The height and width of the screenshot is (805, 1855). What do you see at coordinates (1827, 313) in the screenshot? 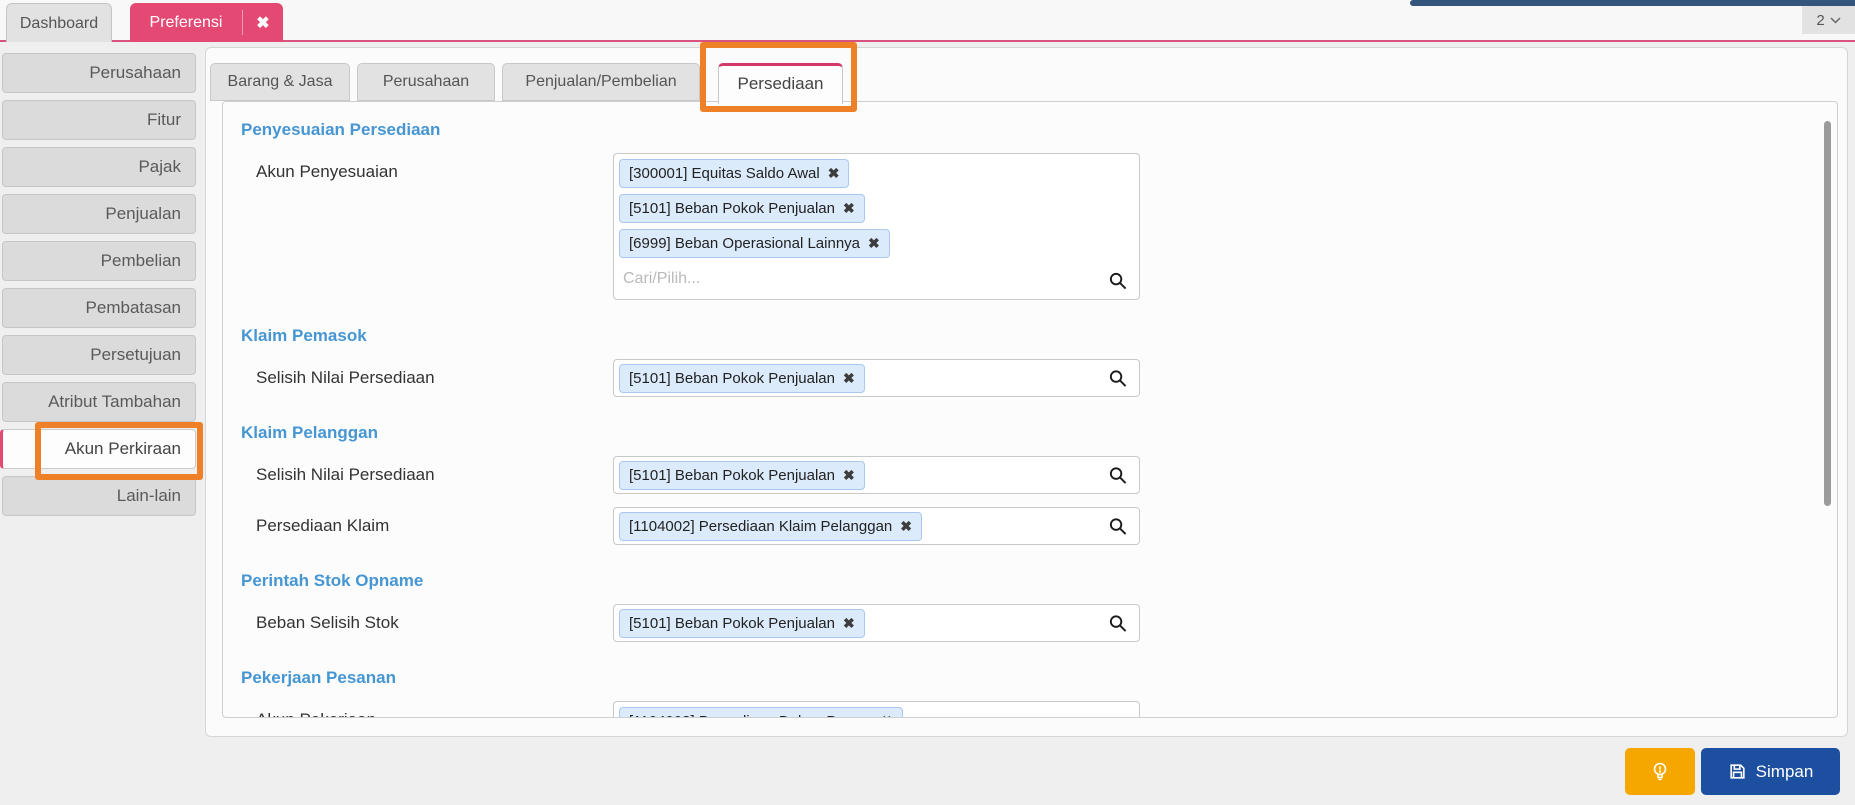
I see `vertical-scrollbar` at bounding box center [1827, 313].